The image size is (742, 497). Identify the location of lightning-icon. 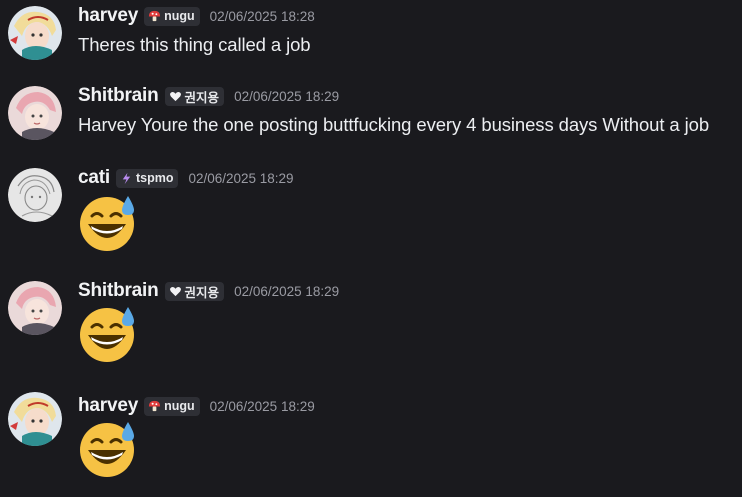
(126, 178).